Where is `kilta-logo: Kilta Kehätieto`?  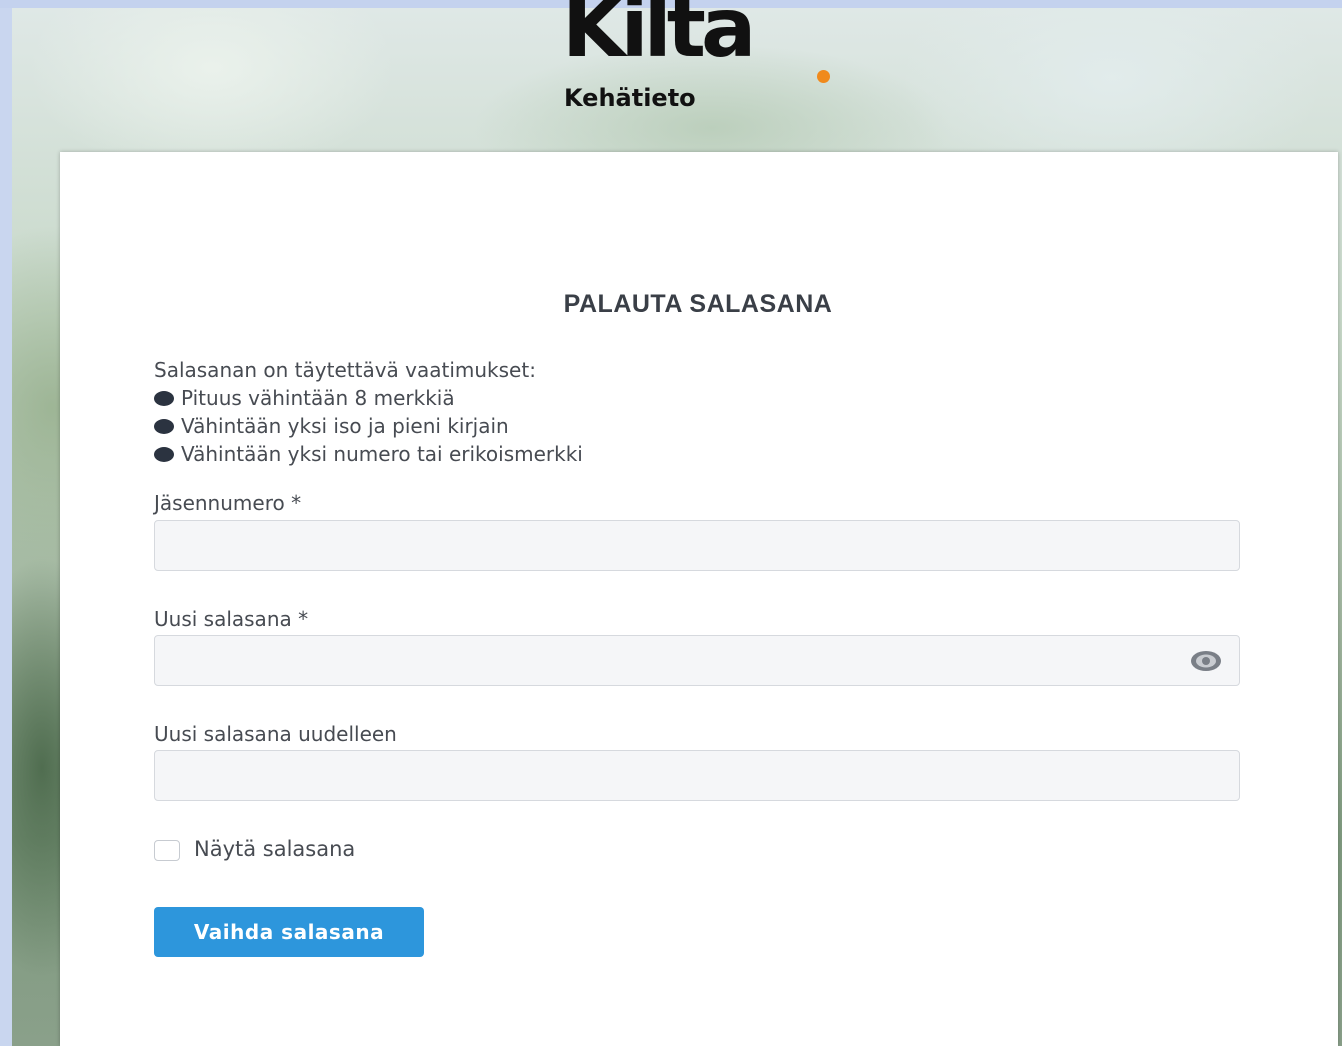
kilta-logo: Kilta Kehätieto is located at coordinates (702, 58).